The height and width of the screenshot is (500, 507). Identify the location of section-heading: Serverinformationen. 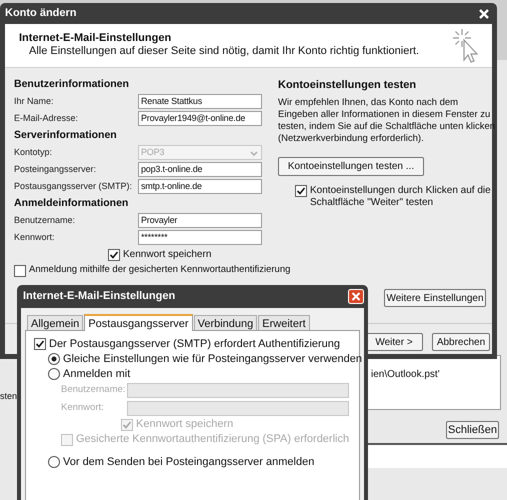
(66, 135).